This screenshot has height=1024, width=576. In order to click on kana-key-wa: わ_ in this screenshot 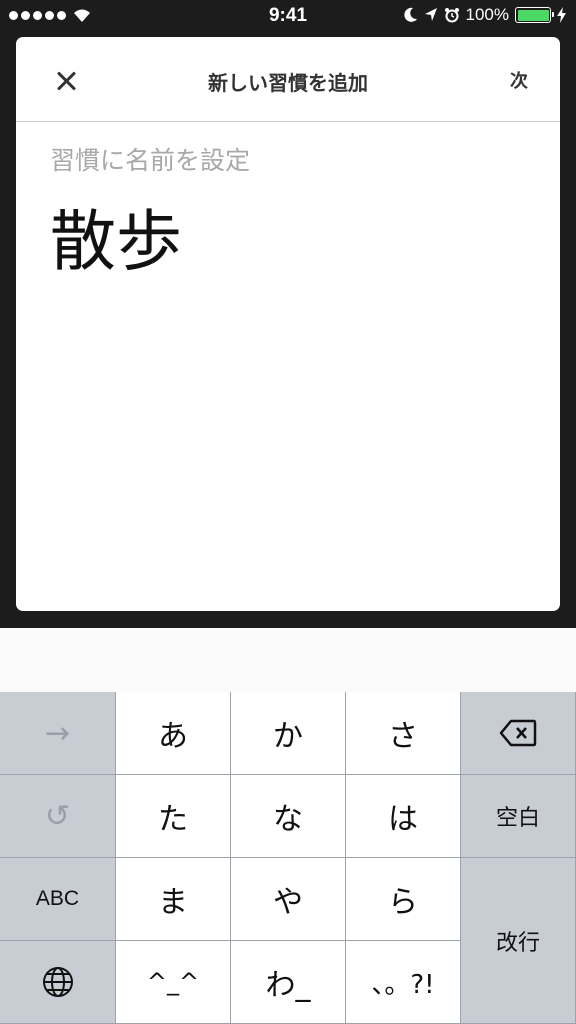, I will do `click(288, 982)`.